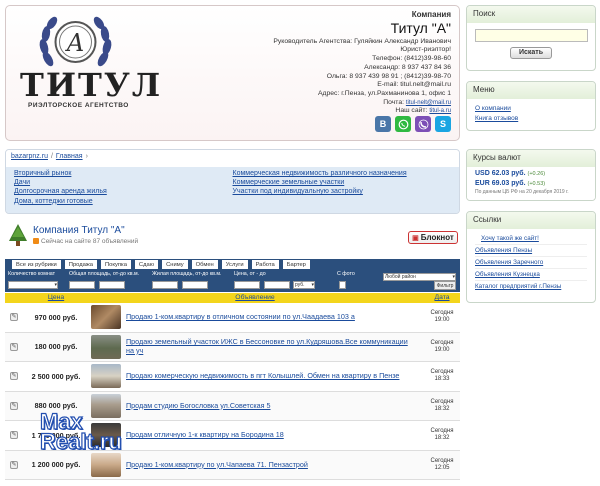 This screenshot has height=486, width=600. I want to click on site-label: Наш сайт:, so click(411, 111).